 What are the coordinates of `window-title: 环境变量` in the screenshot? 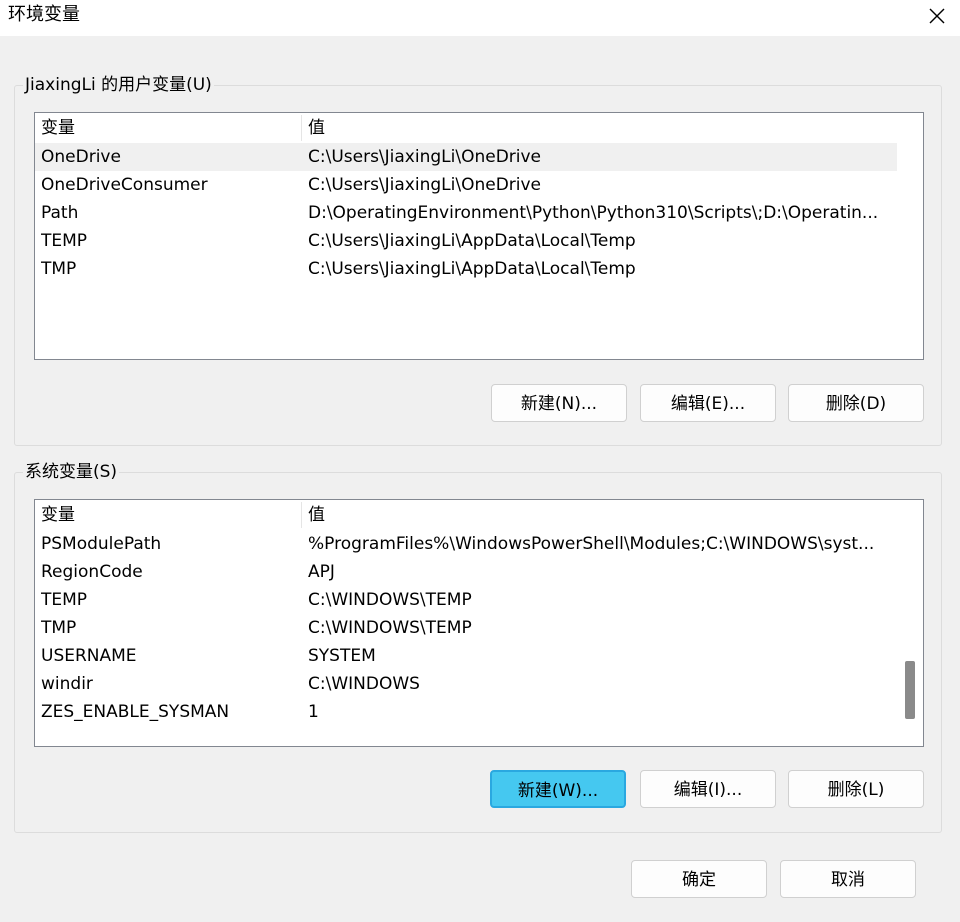 It's located at (44, 14).